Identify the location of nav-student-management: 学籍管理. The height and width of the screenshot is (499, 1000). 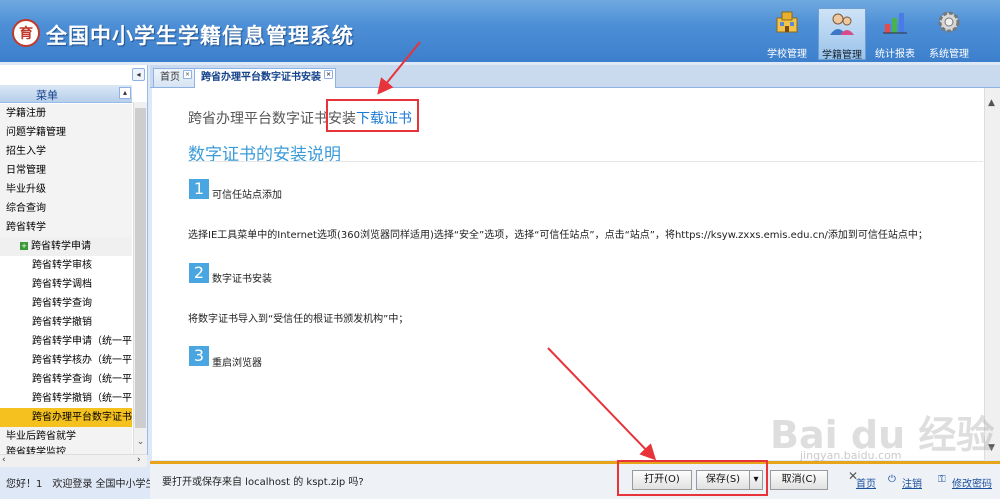
(842, 34).